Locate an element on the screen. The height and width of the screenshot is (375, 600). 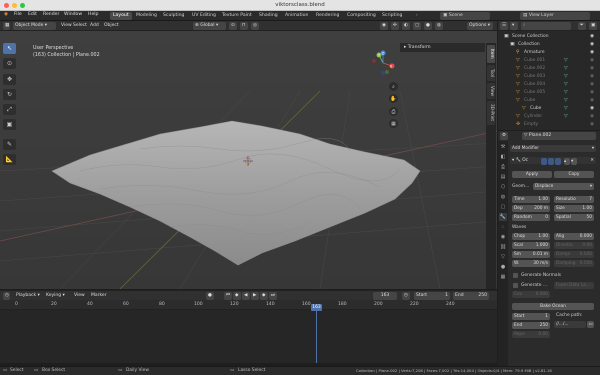
gizmo-toggle-icon: ✣ is located at coordinates (395, 26).